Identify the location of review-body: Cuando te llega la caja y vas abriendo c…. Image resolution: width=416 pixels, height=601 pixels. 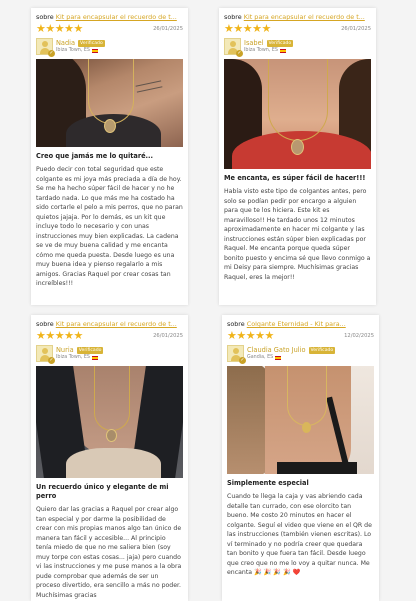
(299, 534).